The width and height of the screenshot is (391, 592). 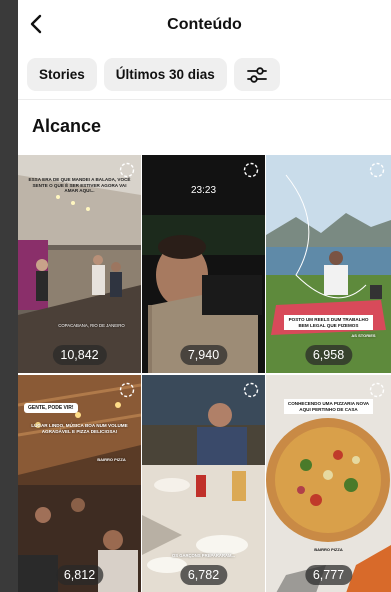 What do you see at coordinates (203, 190) in the screenshot?
I see `story-time-sticker: 23:23` at bounding box center [203, 190].